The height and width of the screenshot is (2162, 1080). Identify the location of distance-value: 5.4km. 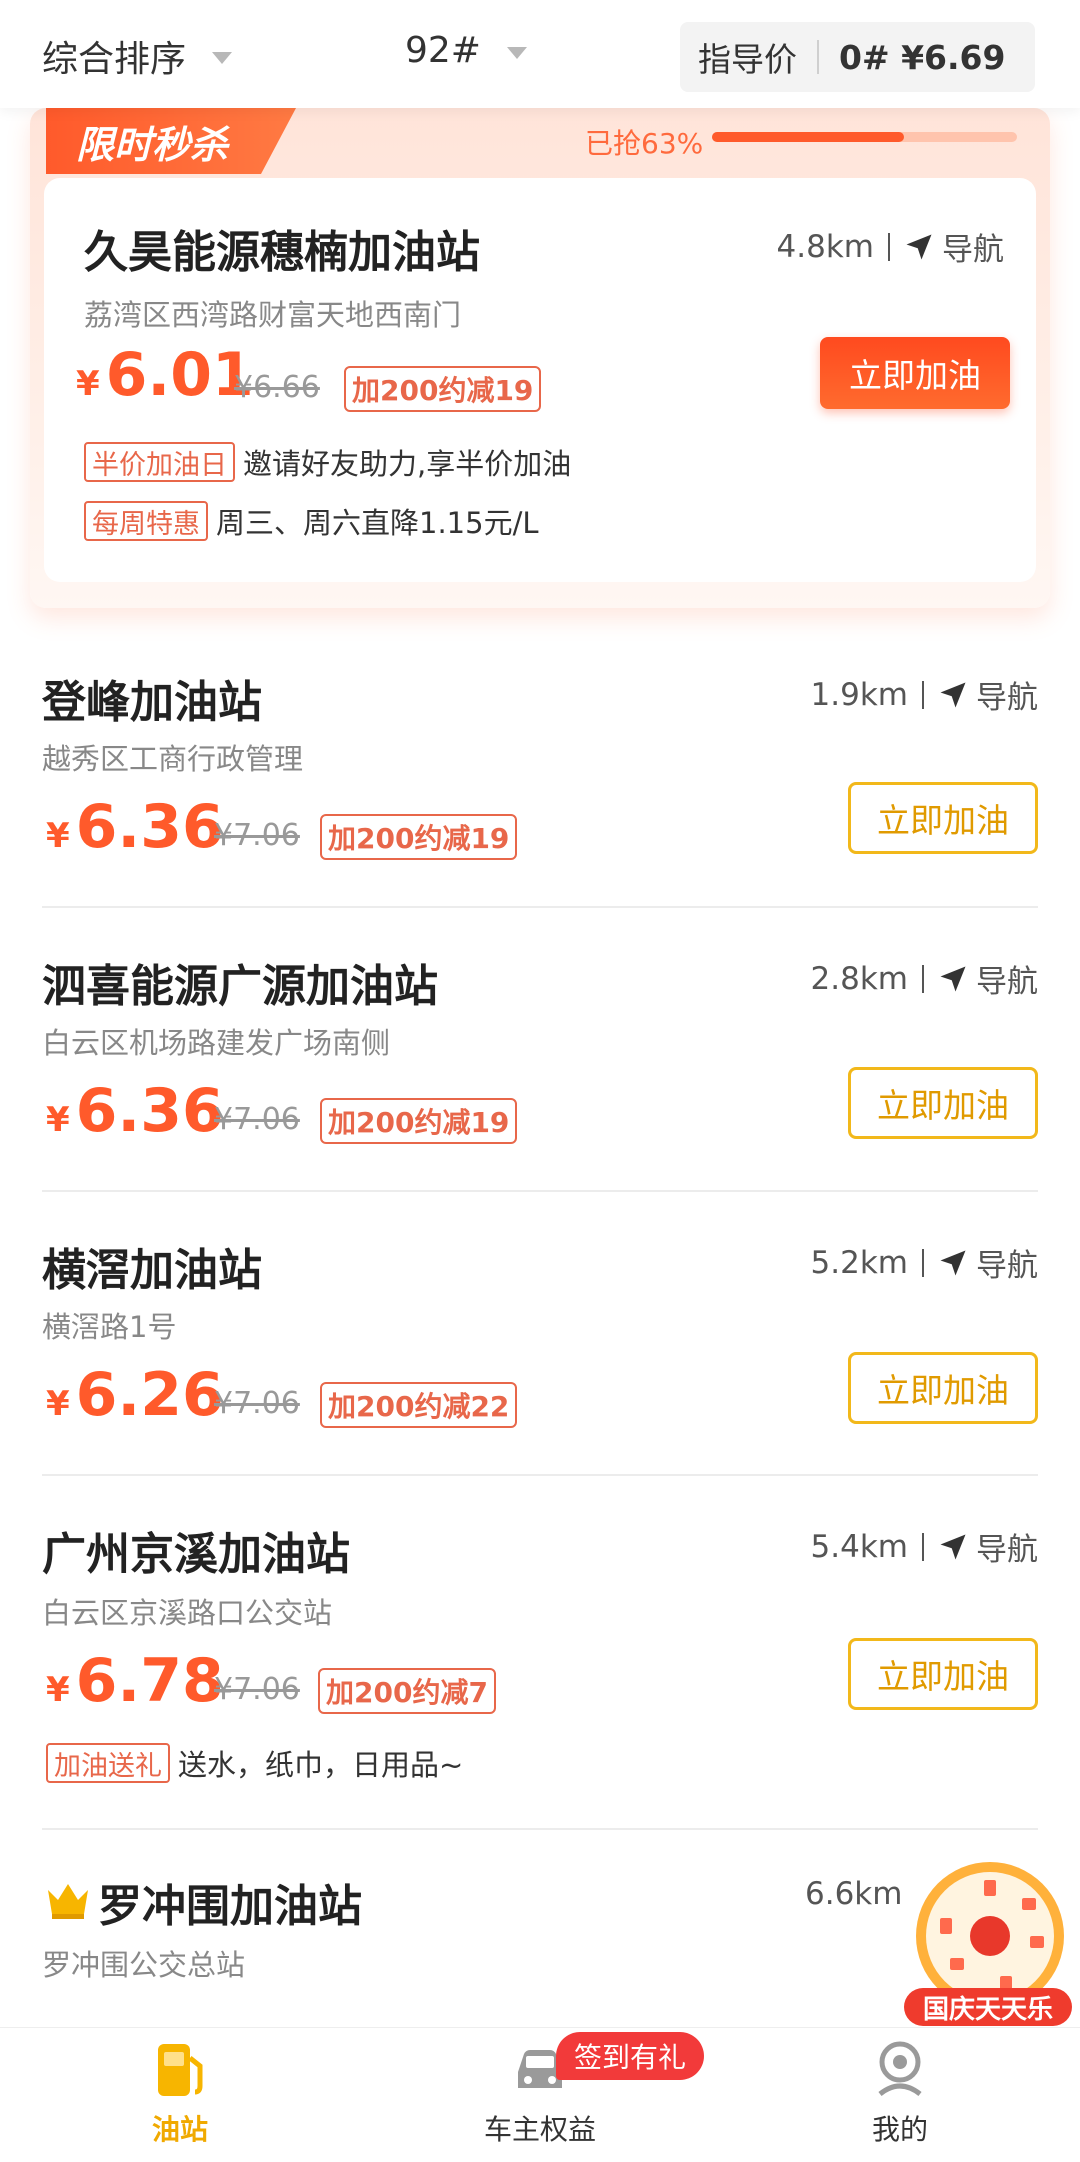
(859, 1546).